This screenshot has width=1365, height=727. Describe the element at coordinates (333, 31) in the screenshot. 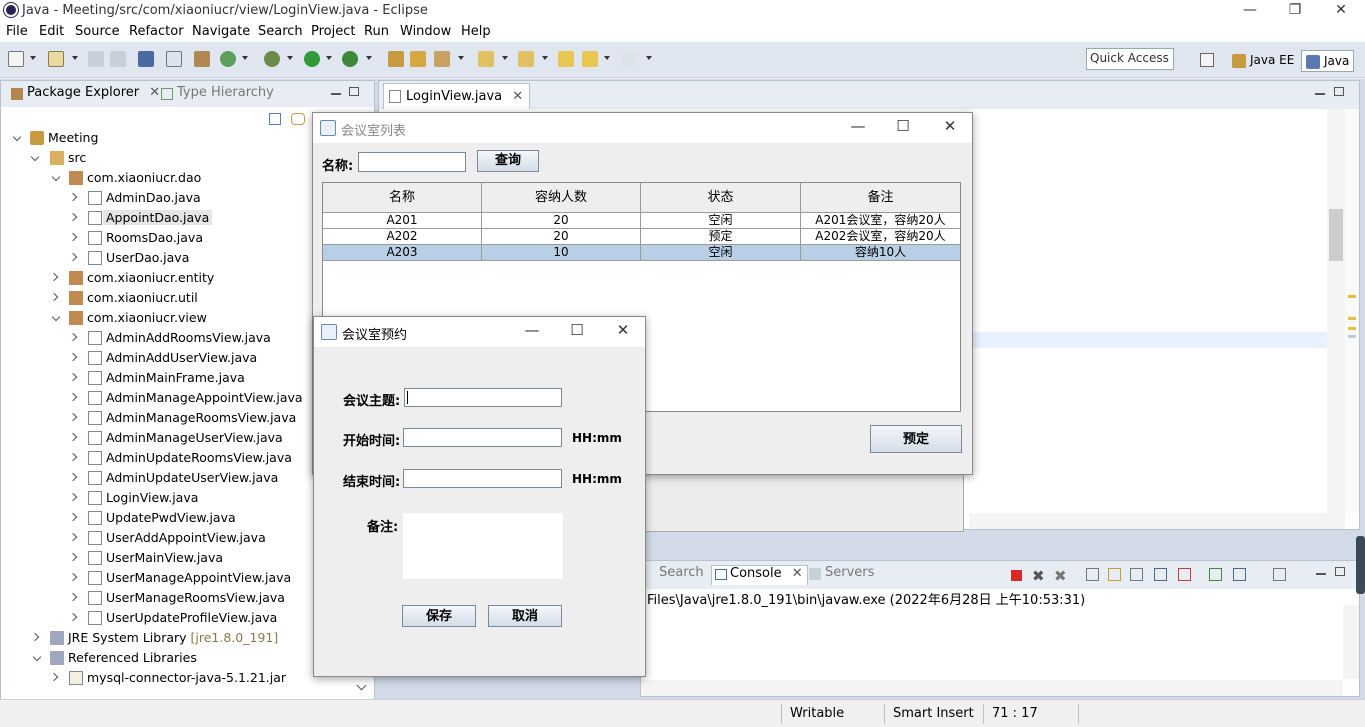

I see `menu-project: Project` at that location.